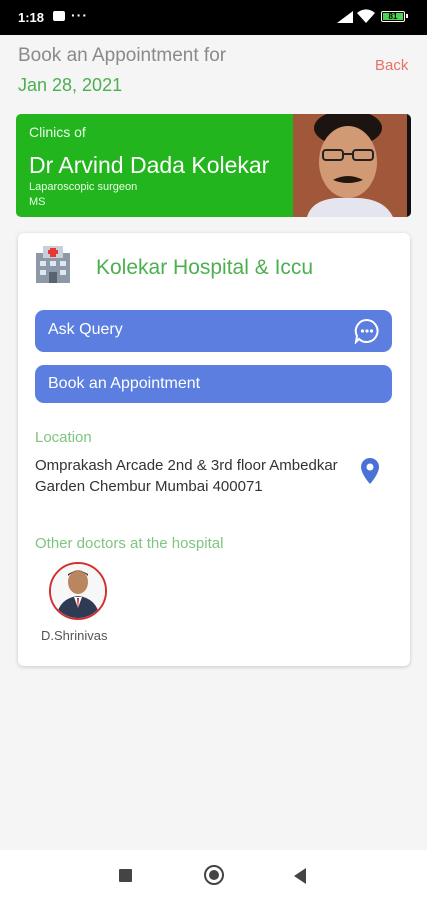 The height and width of the screenshot is (900, 427). I want to click on banner-subtitle: Clinics of, so click(57, 132).